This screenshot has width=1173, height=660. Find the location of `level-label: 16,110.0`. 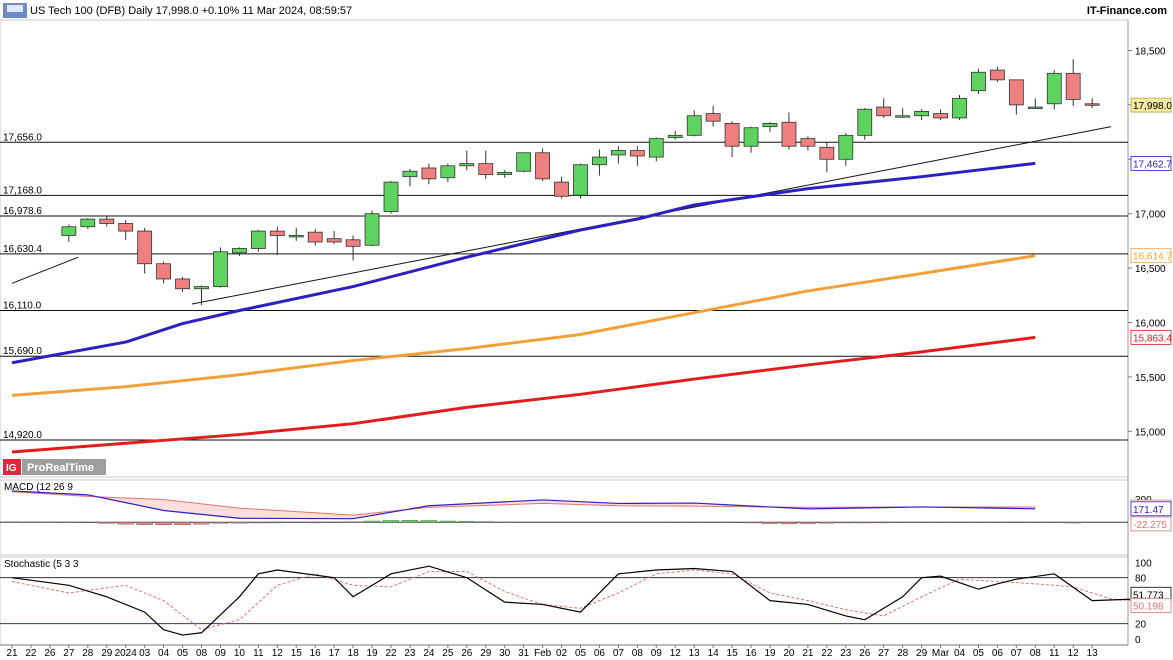

level-label: 16,110.0 is located at coordinates (22, 306).